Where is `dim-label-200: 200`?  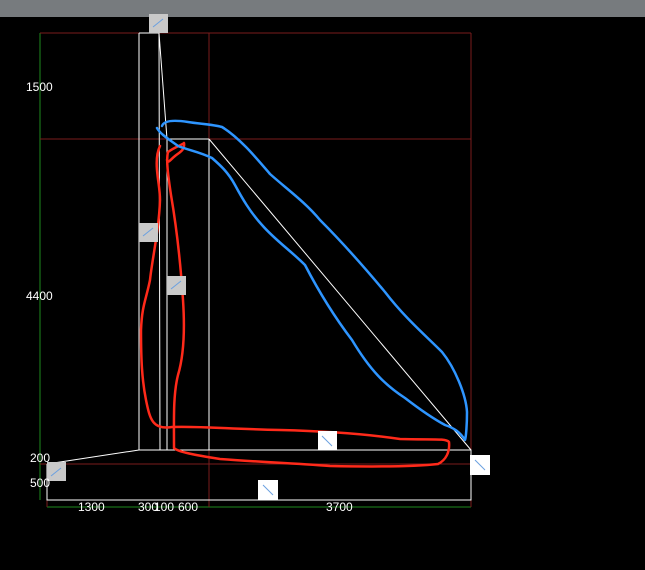 dim-label-200: 200 is located at coordinates (40, 458).